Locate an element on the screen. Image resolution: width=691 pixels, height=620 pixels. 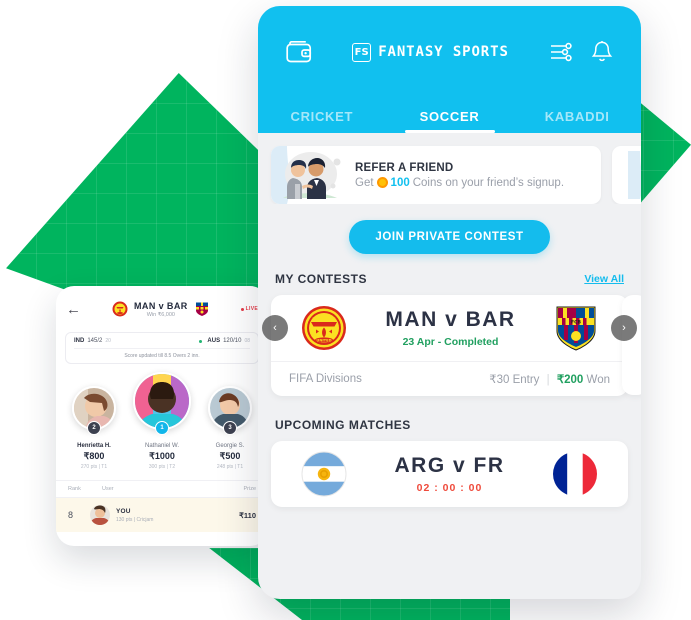
carousel-next-card-peek is located at coordinates (631, 345).